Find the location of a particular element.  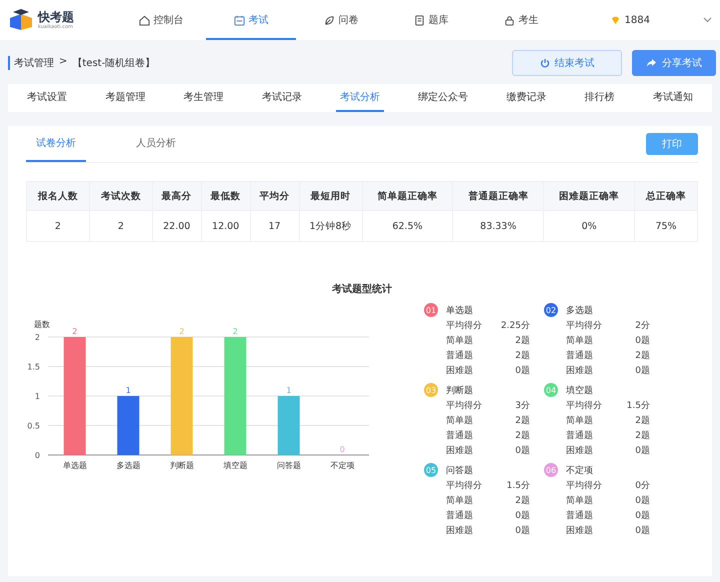

table-cell: 75% is located at coordinates (666, 226).